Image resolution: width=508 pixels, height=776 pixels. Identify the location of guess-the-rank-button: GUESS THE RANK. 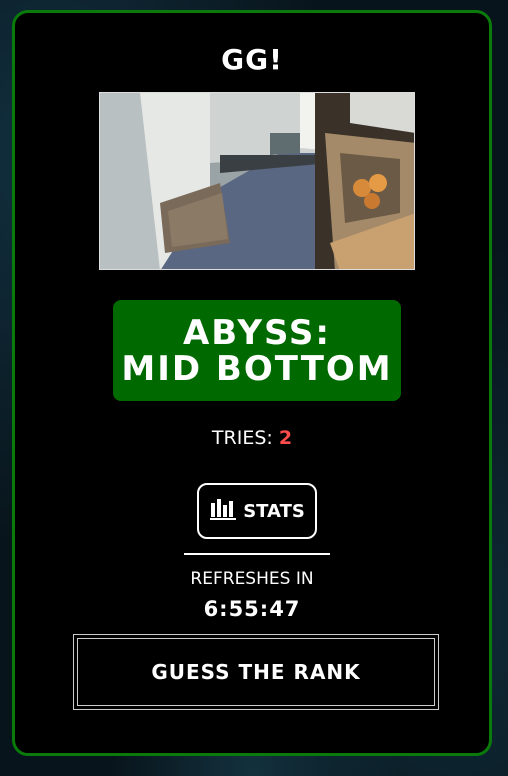
(256, 672).